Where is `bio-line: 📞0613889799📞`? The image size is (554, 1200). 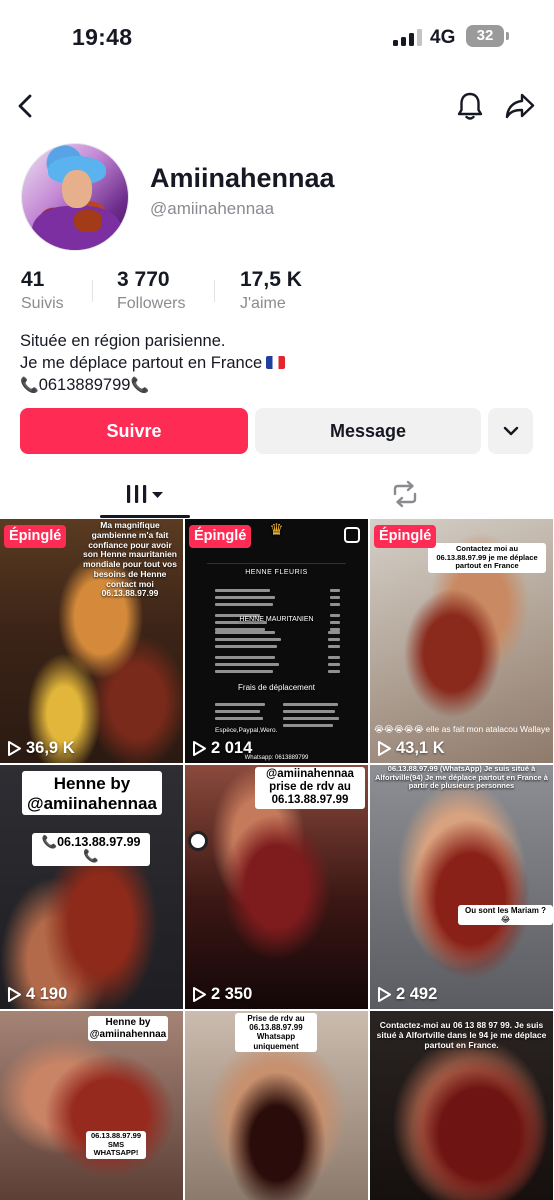 bio-line: 📞0613889799📞 is located at coordinates (152, 385).